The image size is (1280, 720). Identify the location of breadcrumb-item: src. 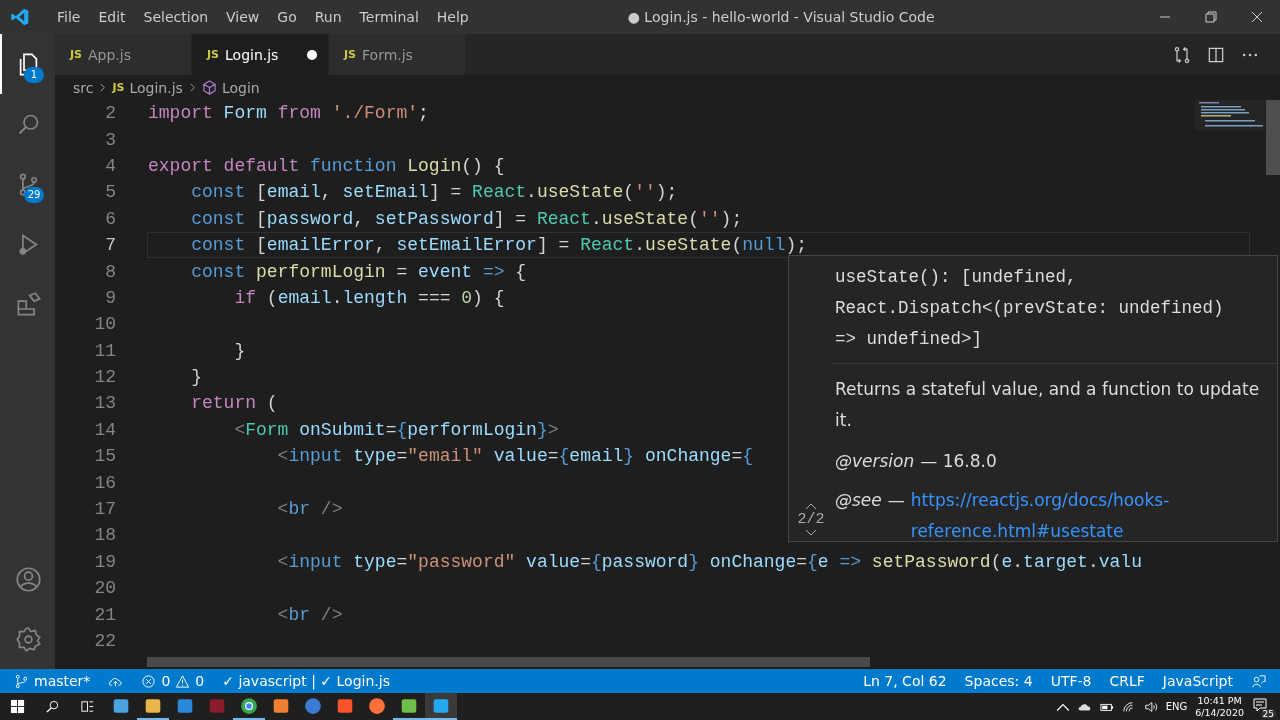
(83, 87).